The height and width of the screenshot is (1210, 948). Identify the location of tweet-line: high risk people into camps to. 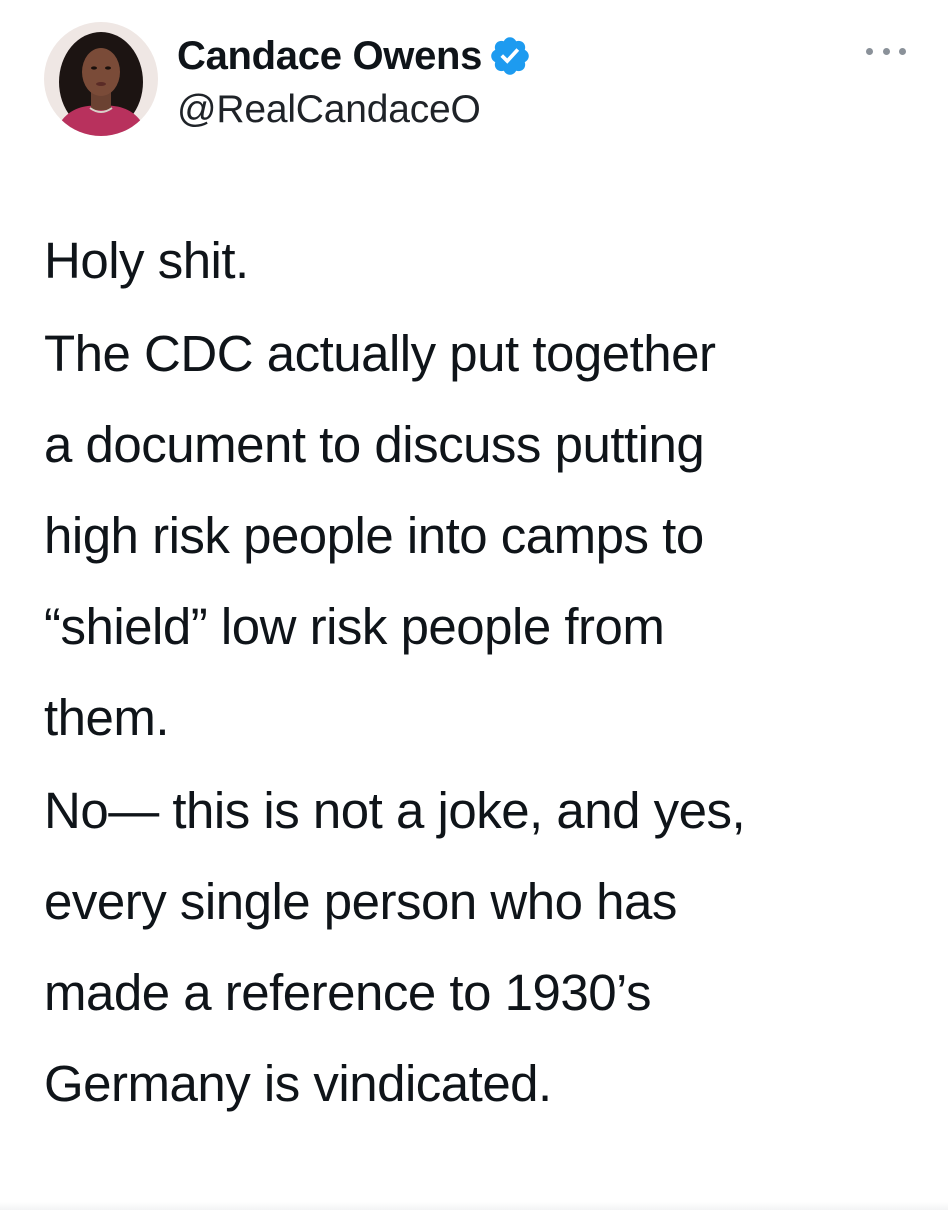
(374, 535).